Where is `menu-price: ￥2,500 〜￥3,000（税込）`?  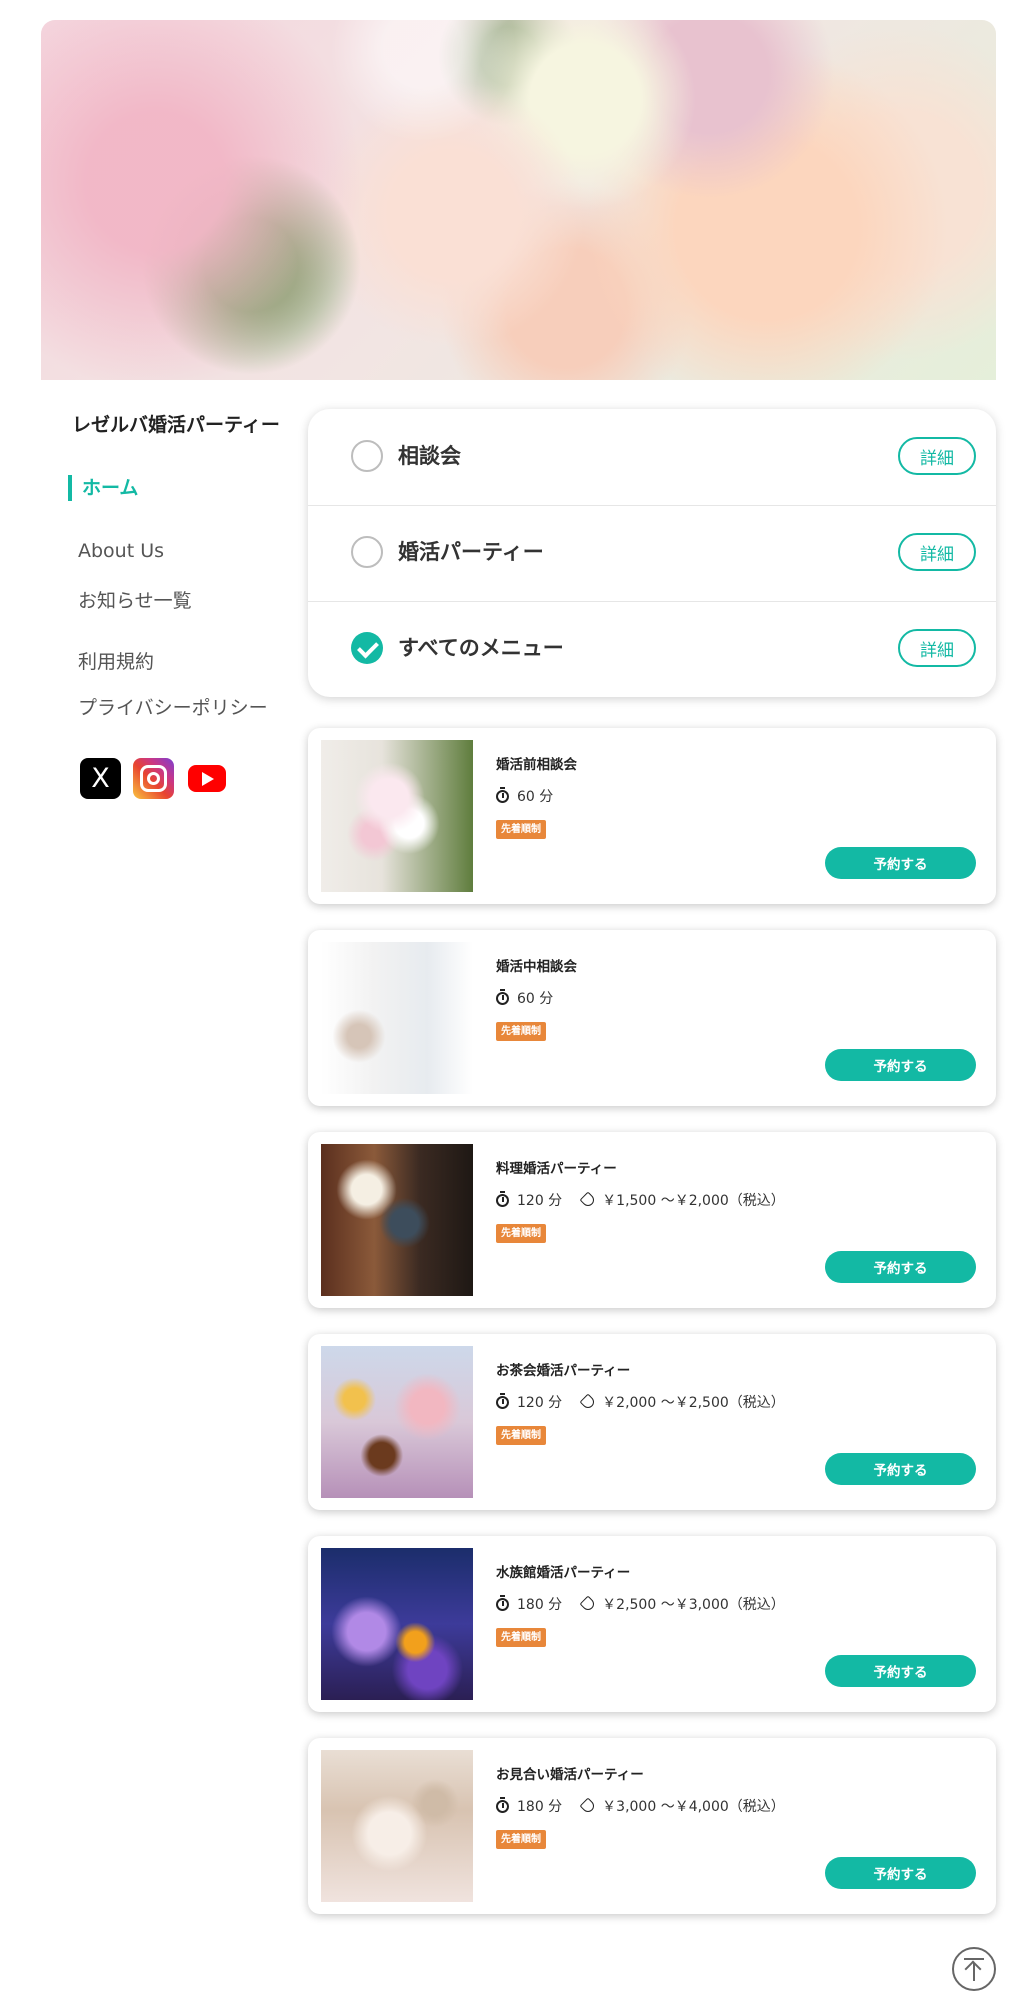 menu-price: ￥2,500 〜￥3,000（税込） is located at coordinates (693, 1605).